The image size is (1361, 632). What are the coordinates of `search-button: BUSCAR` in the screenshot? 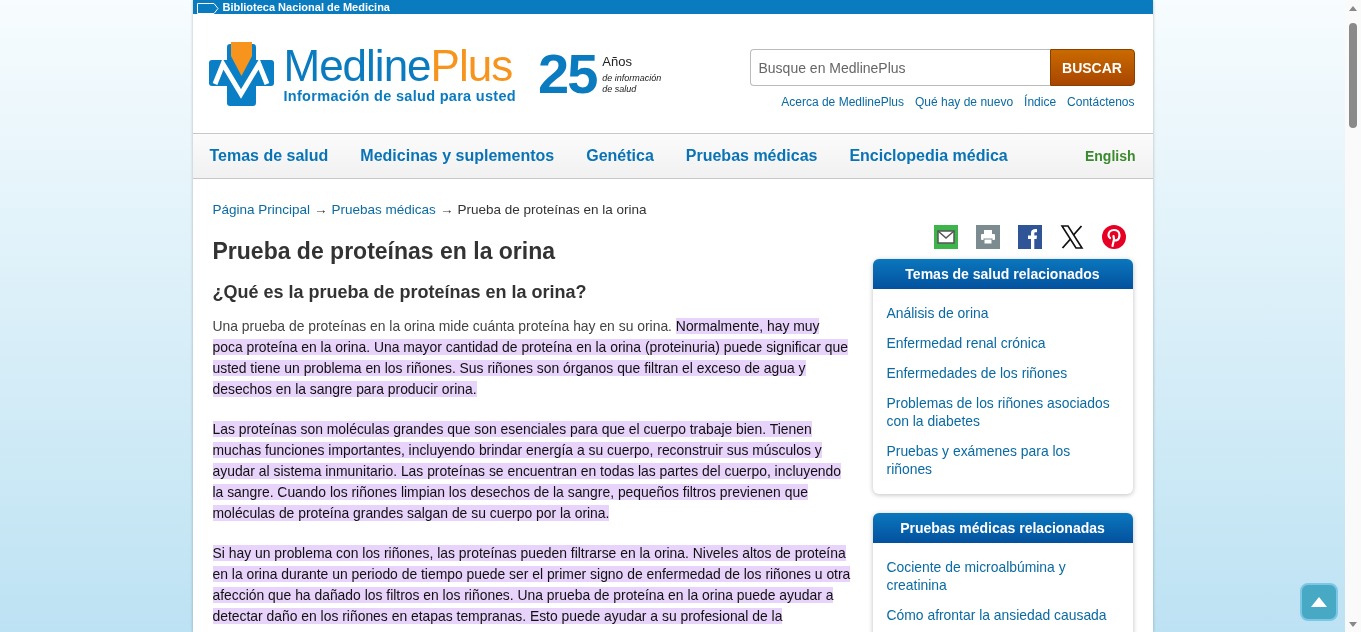 It's located at (1092, 67).